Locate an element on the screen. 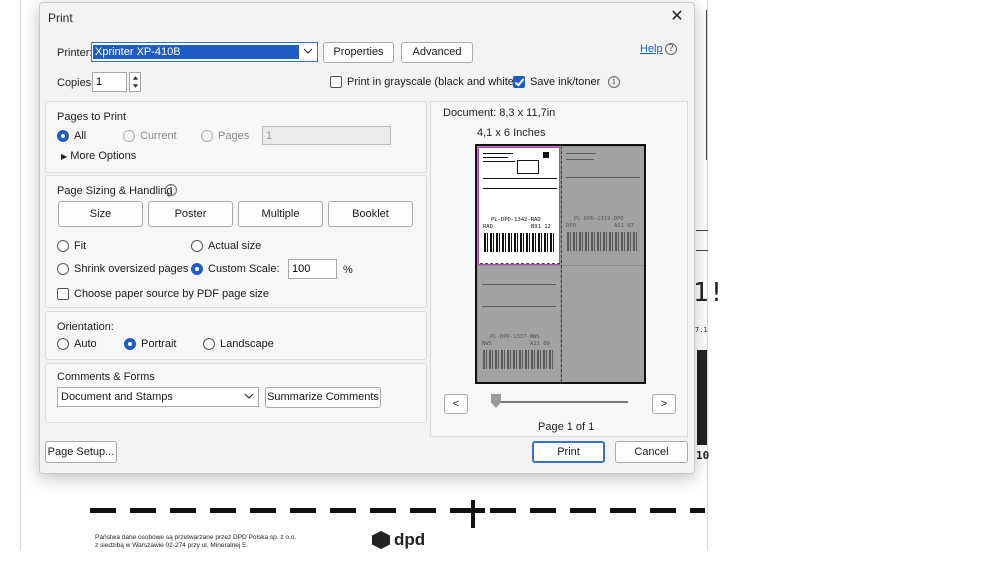 Image resolution: width=999 pixels, height=562 pixels. paper-source-checkbox-label: Choose paper source by PDF page size is located at coordinates (172, 294).